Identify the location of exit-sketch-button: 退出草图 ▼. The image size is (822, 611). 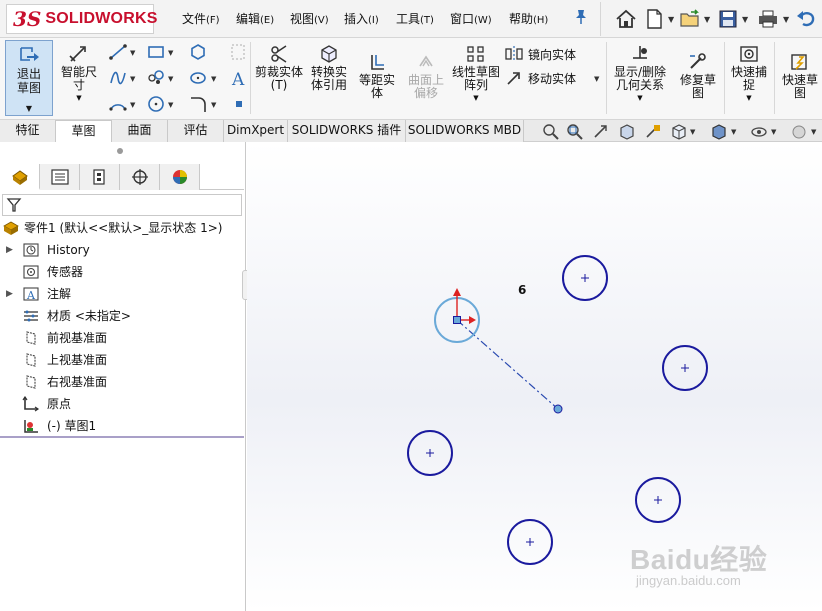
(29, 78).